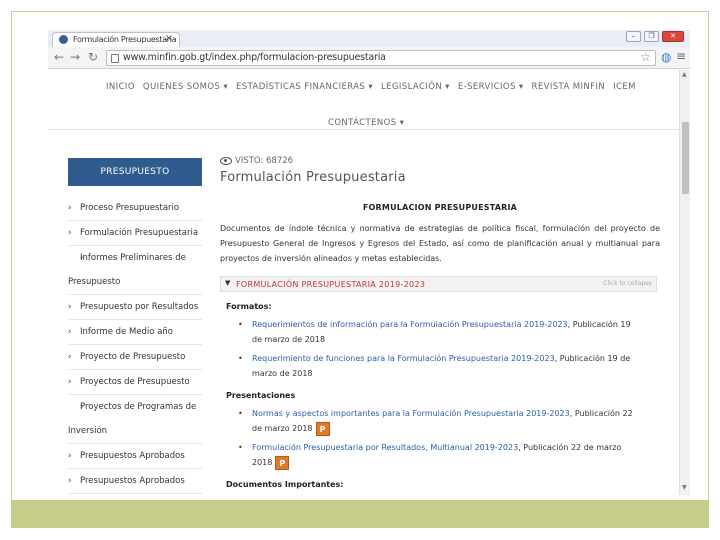 The width and height of the screenshot is (720, 540). I want to click on sidebar-item-label: Proyectos de Programas de Inversión, so click(132, 419).